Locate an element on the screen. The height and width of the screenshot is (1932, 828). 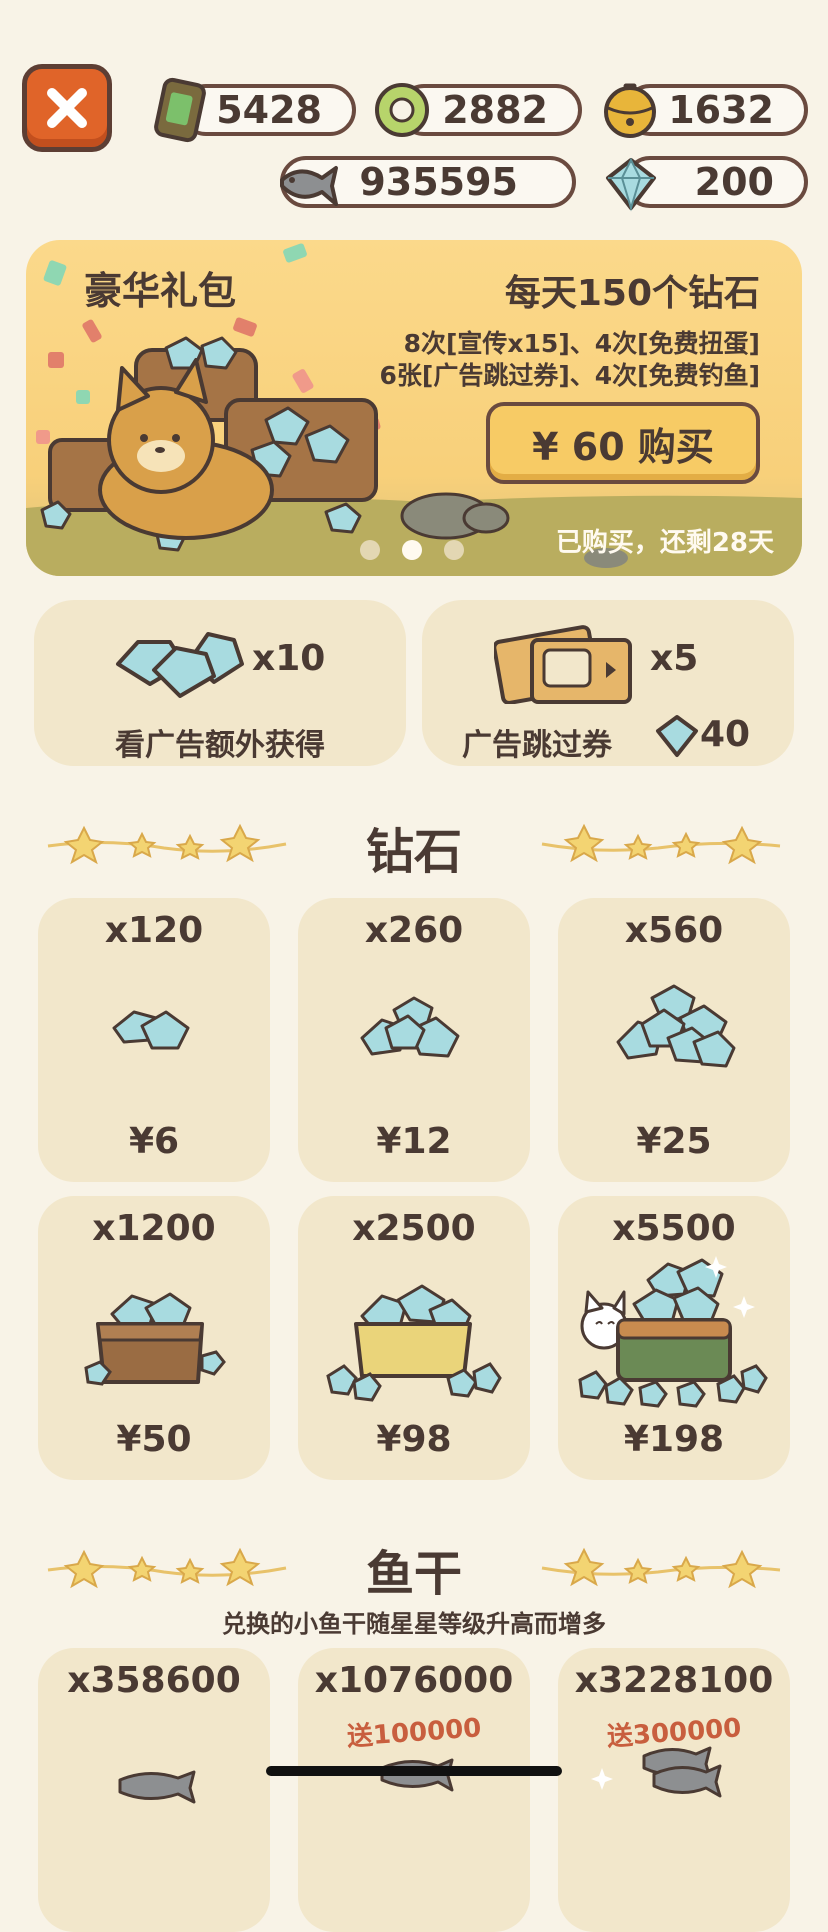
yarn-icon is located at coordinates (402, 110).